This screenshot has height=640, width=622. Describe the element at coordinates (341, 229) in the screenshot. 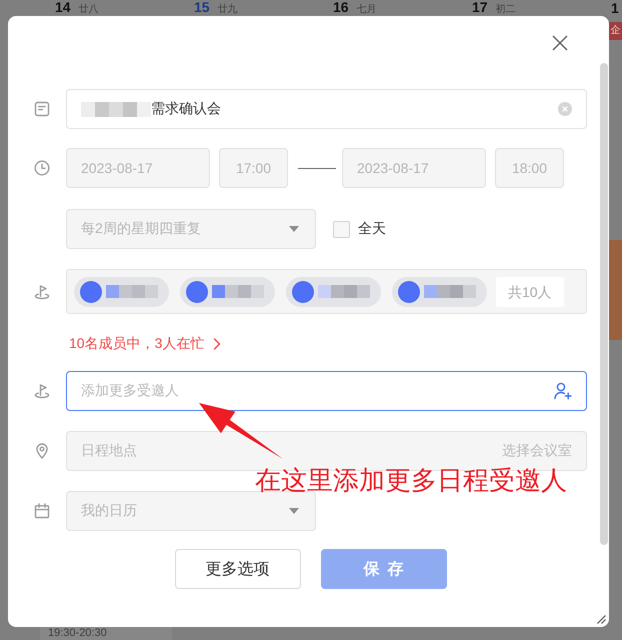

I see `all-day-checkbox` at that location.